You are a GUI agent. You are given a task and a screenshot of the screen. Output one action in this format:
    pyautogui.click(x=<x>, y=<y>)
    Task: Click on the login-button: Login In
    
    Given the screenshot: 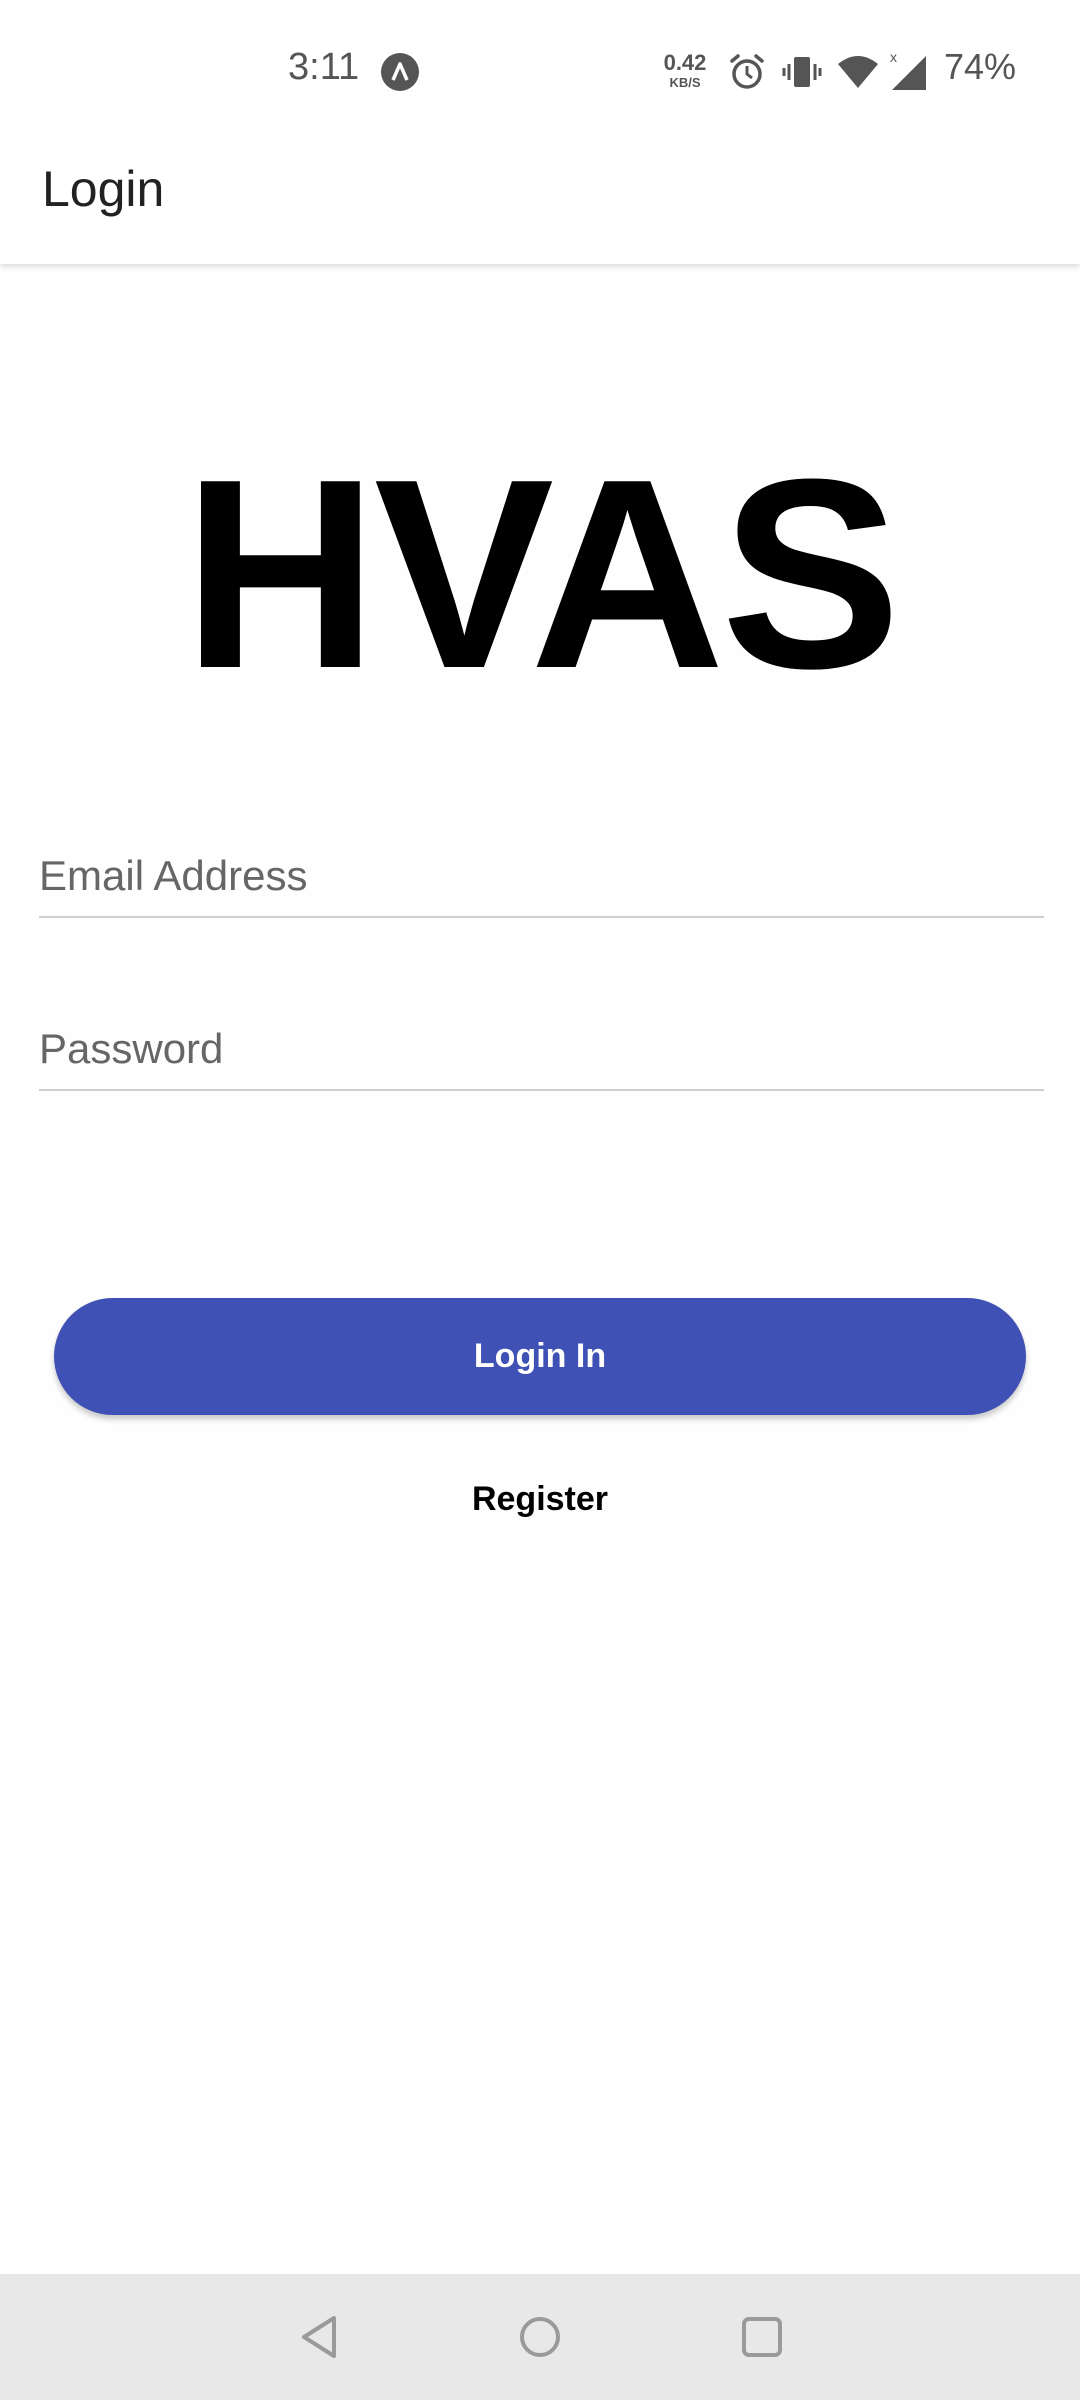 What is the action you would take?
    pyautogui.click(x=540, y=1356)
    